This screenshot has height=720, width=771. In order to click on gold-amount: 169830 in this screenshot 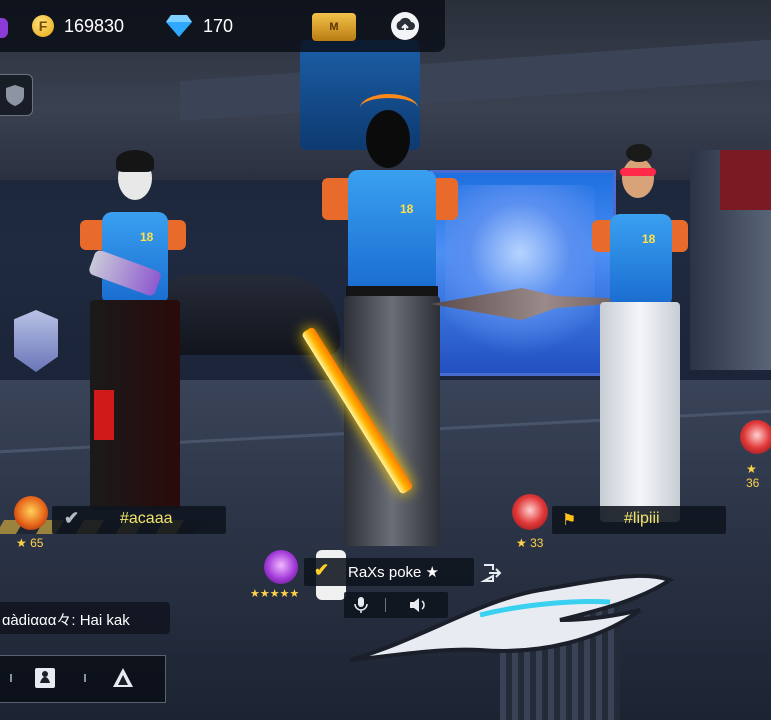, I will do `click(94, 26)`.